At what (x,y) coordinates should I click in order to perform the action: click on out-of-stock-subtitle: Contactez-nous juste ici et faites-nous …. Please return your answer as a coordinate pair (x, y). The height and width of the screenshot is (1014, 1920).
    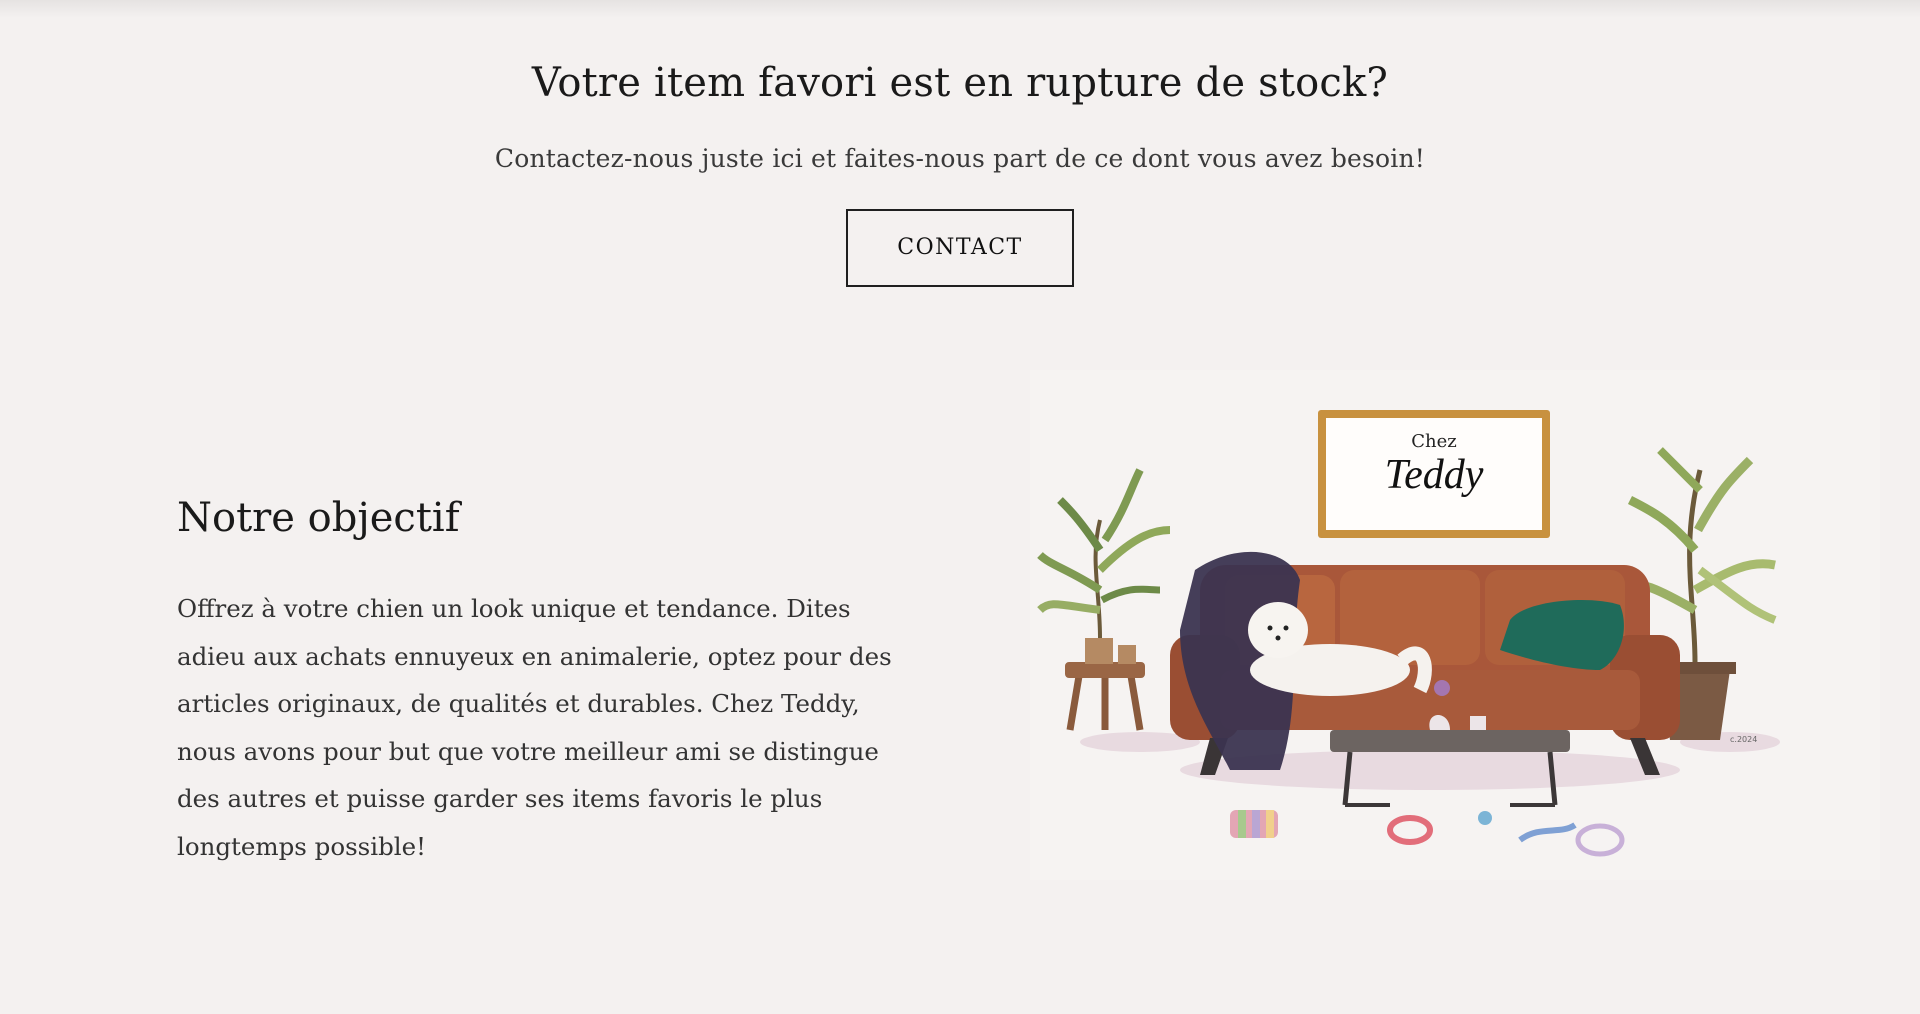
    Looking at the image, I should click on (960, 158).